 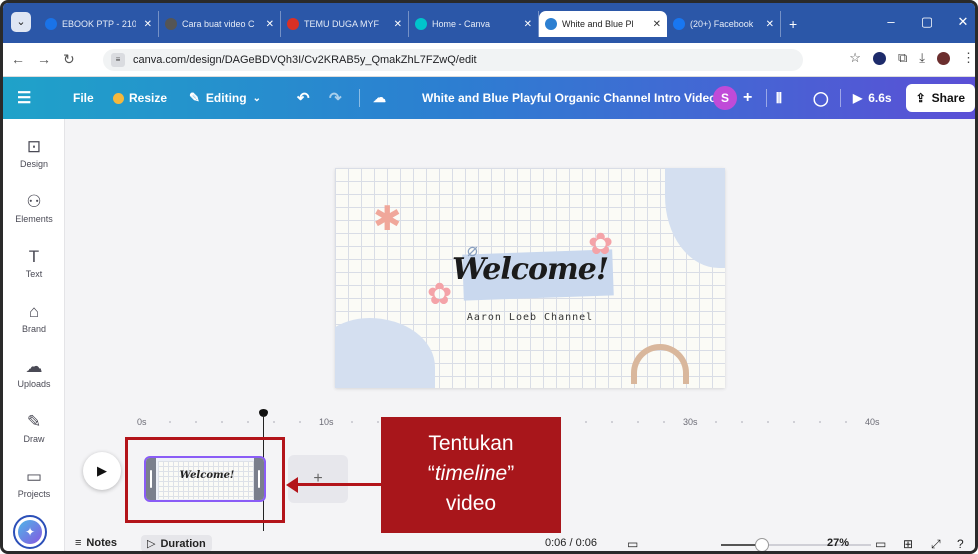 I want to click on header-divider, so click(x=359, y=98).